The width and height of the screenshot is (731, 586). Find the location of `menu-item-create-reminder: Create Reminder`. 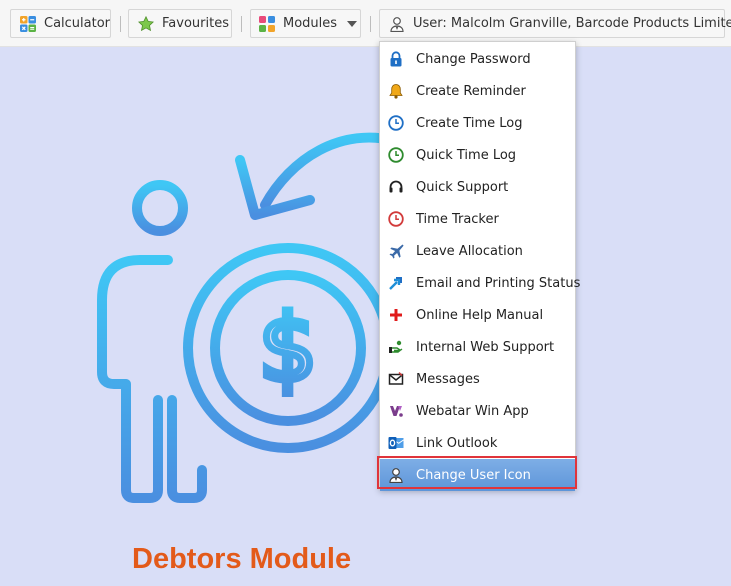

menu-item-create-reminder: Create Reminder is located at coordinates (477, 91).